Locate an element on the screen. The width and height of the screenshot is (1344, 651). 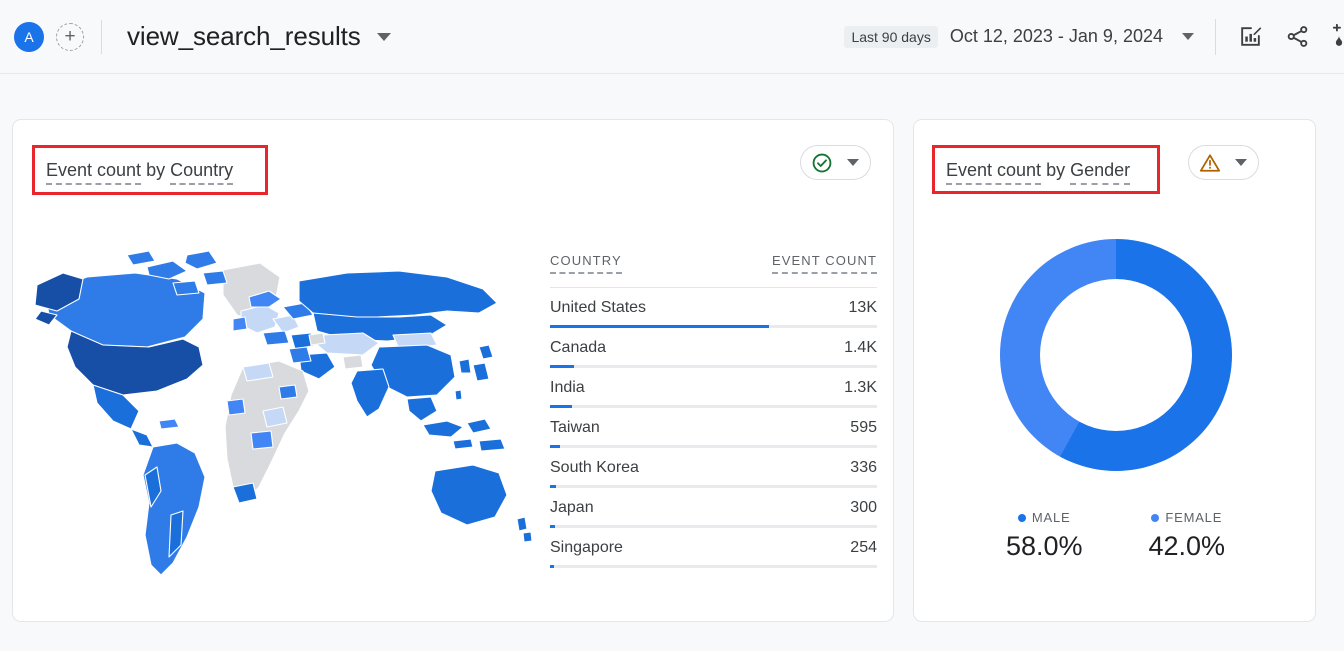
cell-country: United States is located at coordinates (598, 307).